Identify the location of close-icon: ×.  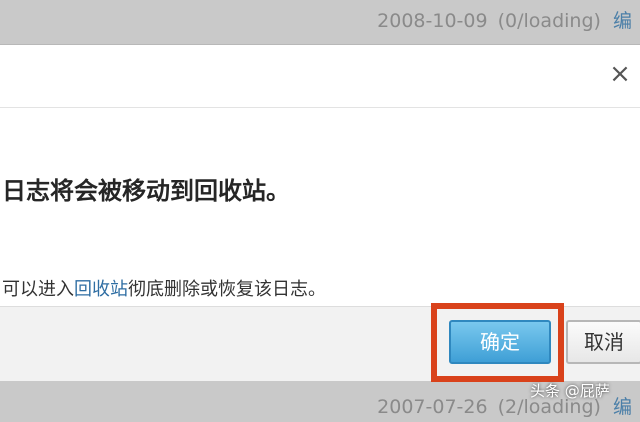
(620, 74).